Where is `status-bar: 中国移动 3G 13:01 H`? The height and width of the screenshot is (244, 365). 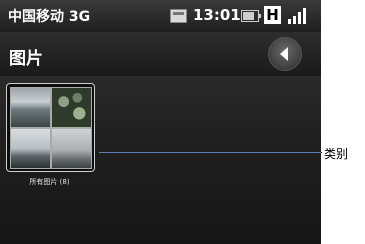 status-bar: 中国移动 3G 13:01 H is located at coordinates (160, 16).